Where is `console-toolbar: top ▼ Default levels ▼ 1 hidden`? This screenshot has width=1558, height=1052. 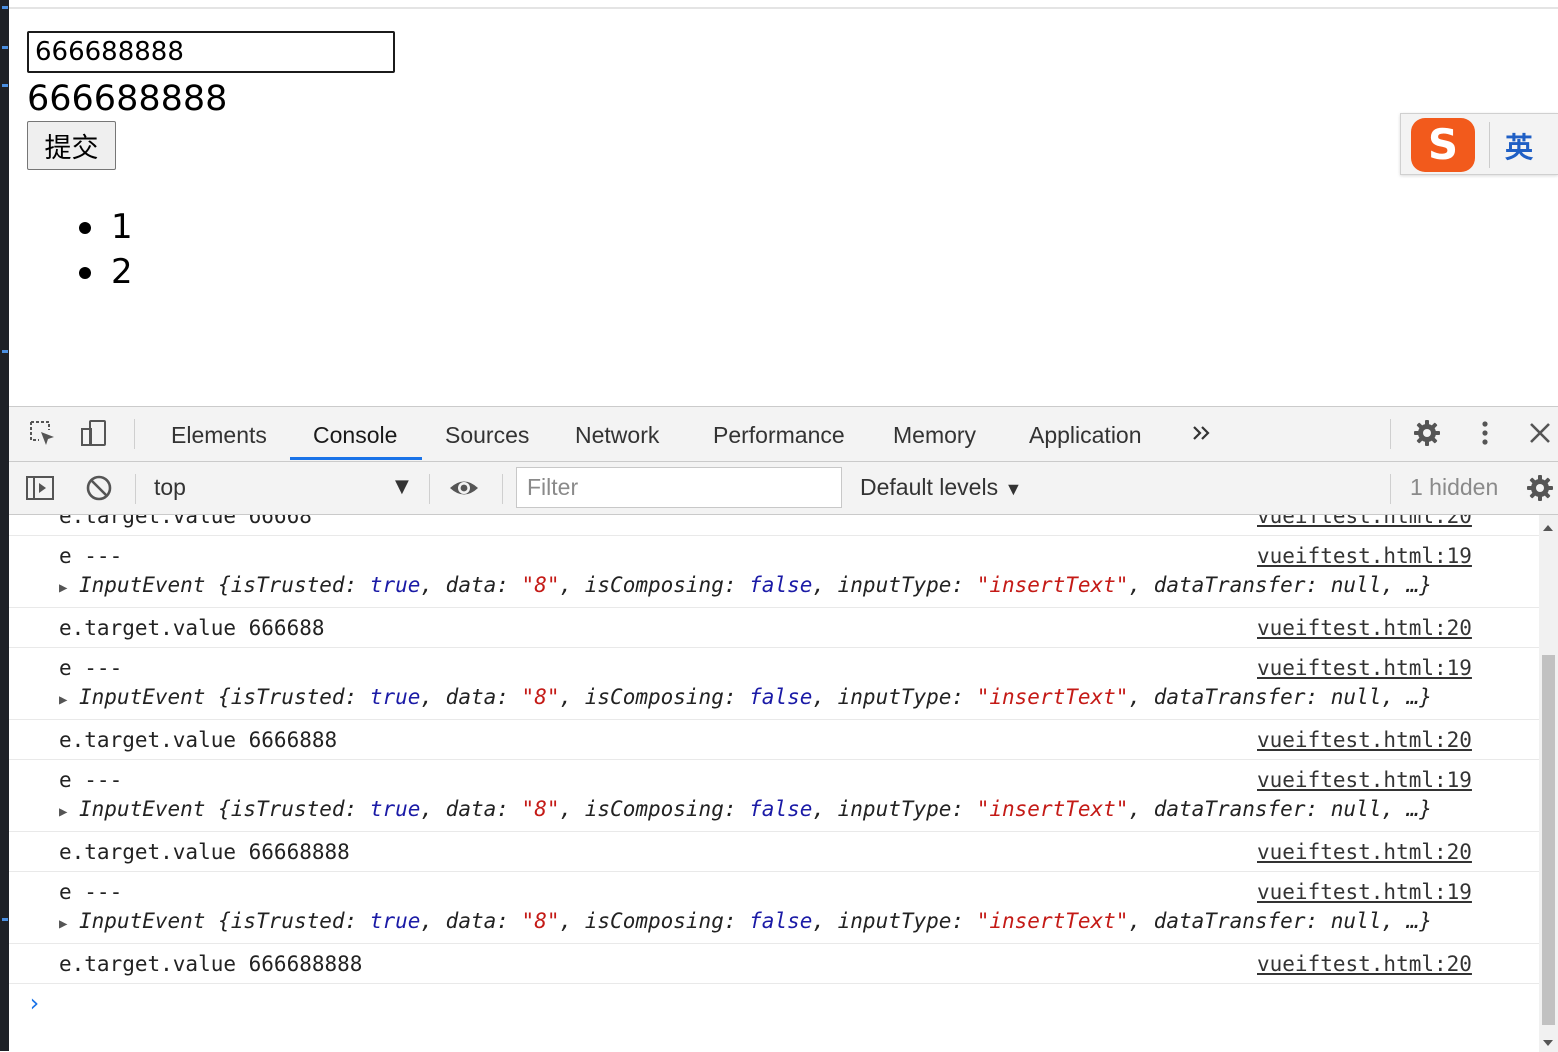 console-toolbar: top ▼ Default levels ▼ 1 hidden is located at coordinates (783, 488).